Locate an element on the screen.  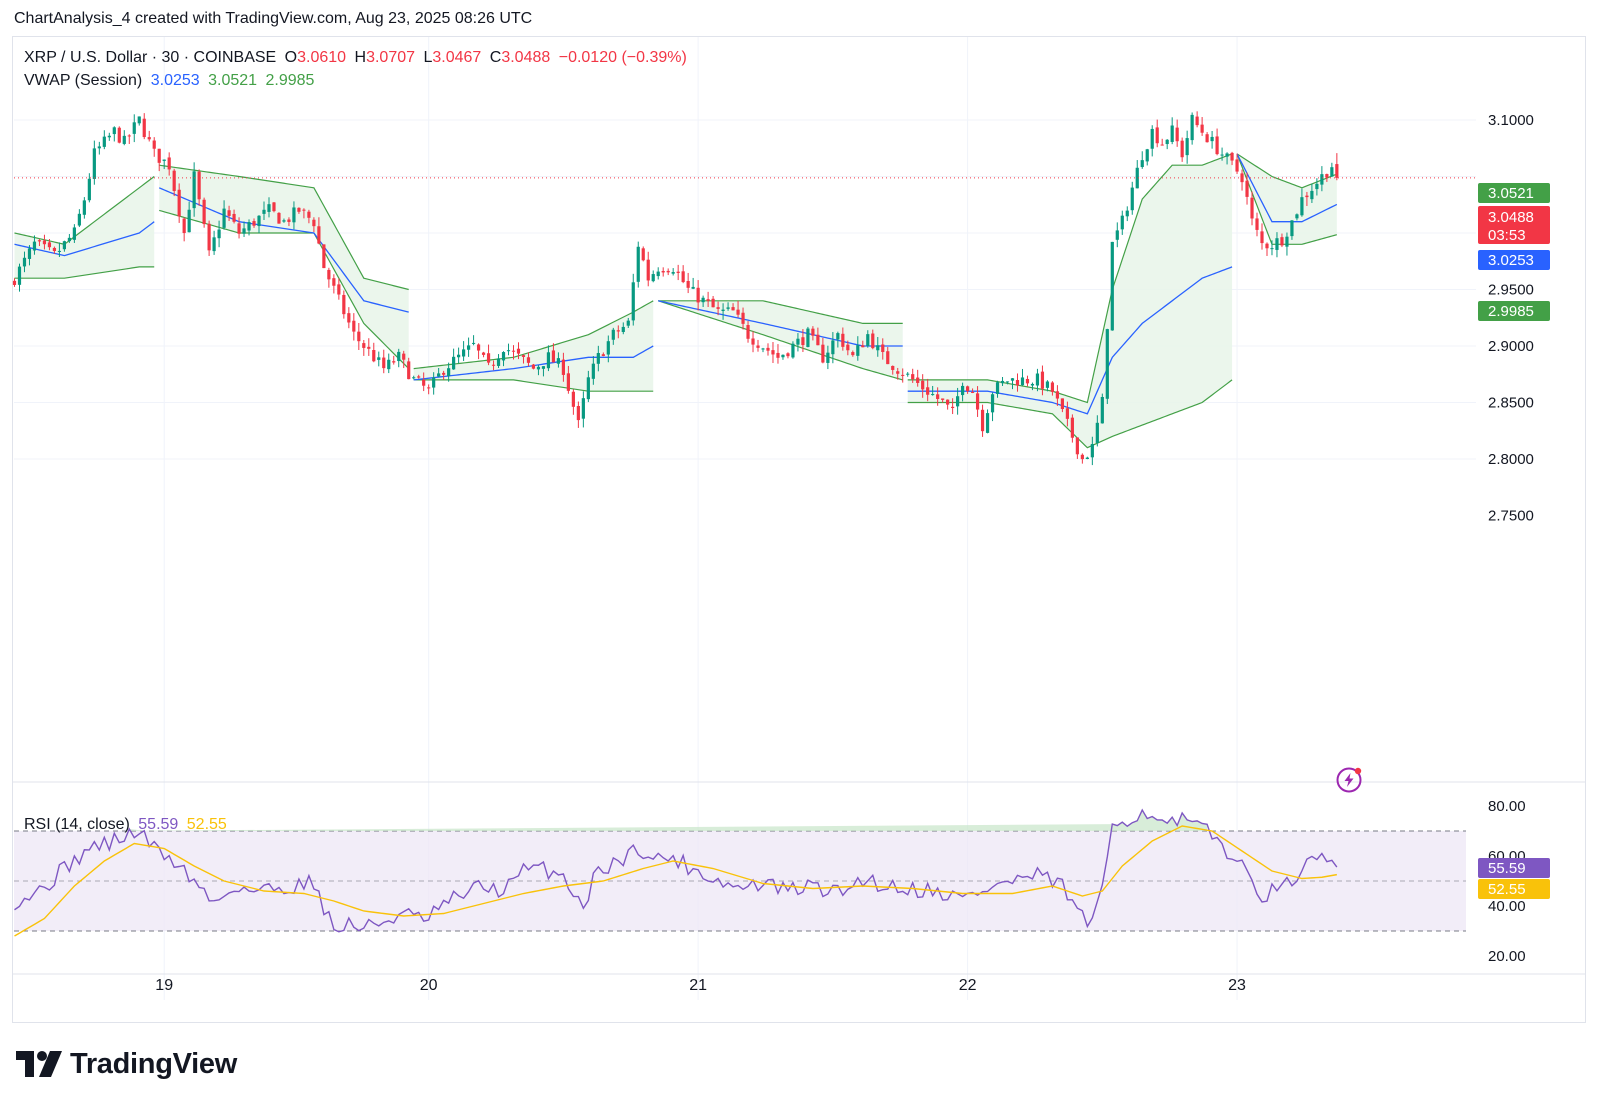
vwap-band-fill is located at coordinates (284, 267).